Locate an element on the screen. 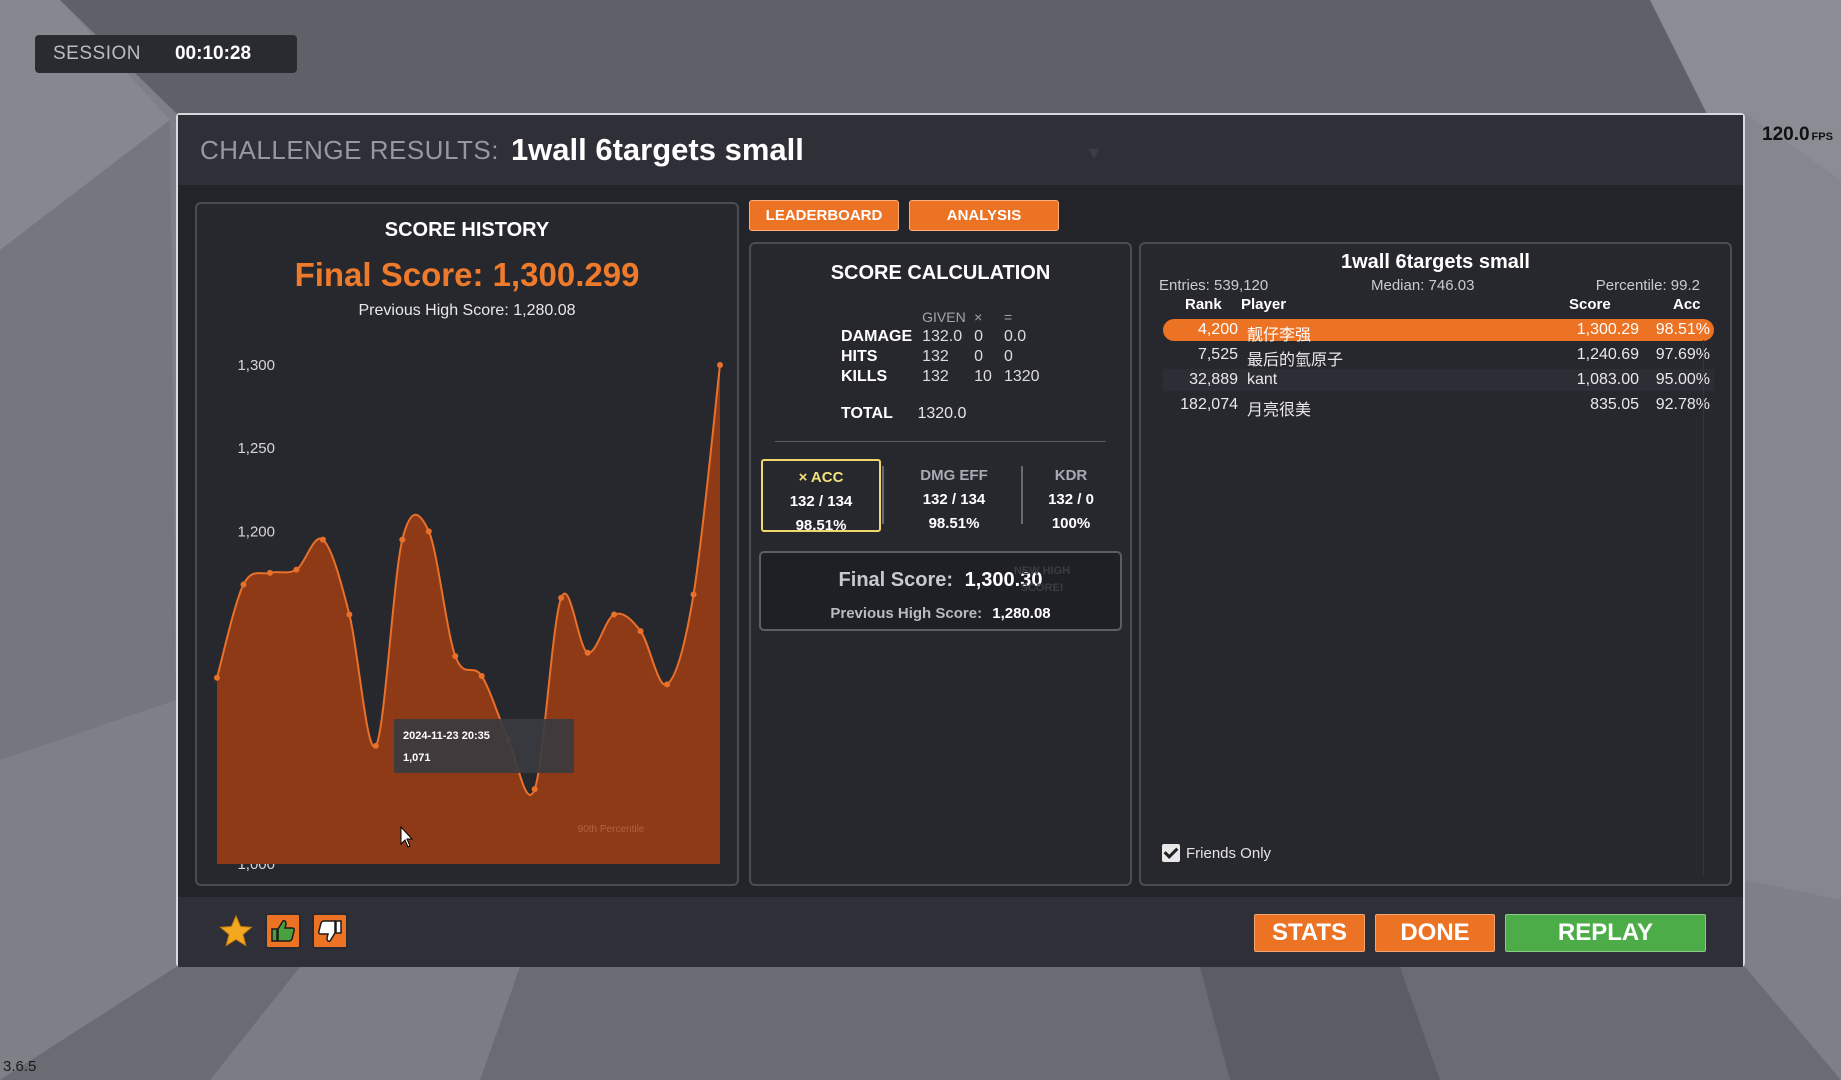 Image resolution: width=1841 pixels, height=1080 pixels. previous-high-value: 1,280.08 is located at coordinates (1021, 613).